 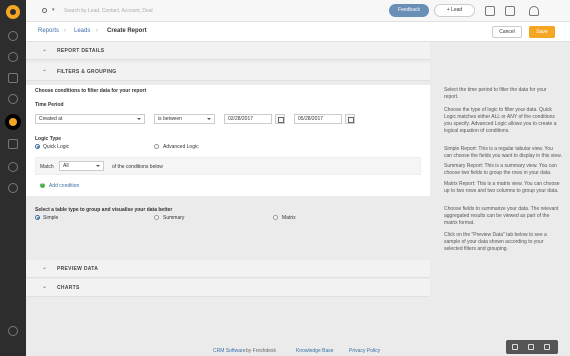 I want to click on time-field-value: Created at, so click(x=51, y=119).